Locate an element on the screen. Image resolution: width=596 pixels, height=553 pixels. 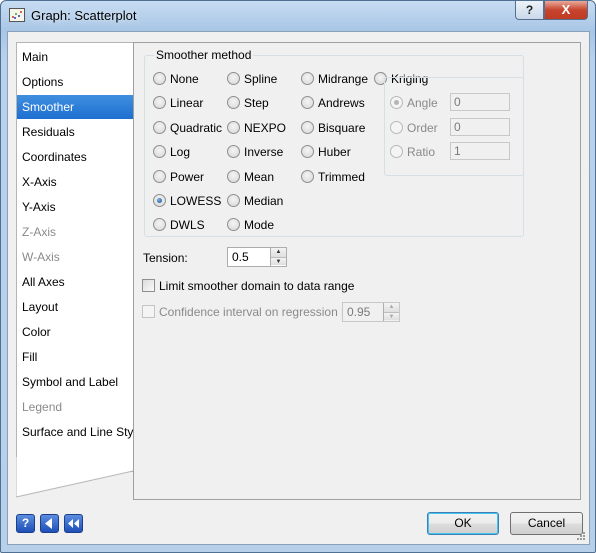
radio-label: LOWESS is located at coordinates (196, 201).